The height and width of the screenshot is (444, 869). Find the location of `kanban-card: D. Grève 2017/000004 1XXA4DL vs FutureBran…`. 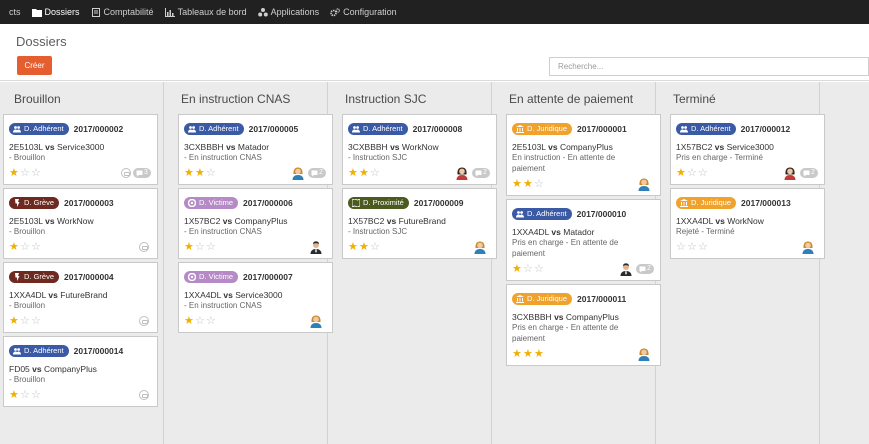

kanban-card: D. Grève 2017/000004 1XXA4DL vs FutureBran… is located at coordinates (80, 297).